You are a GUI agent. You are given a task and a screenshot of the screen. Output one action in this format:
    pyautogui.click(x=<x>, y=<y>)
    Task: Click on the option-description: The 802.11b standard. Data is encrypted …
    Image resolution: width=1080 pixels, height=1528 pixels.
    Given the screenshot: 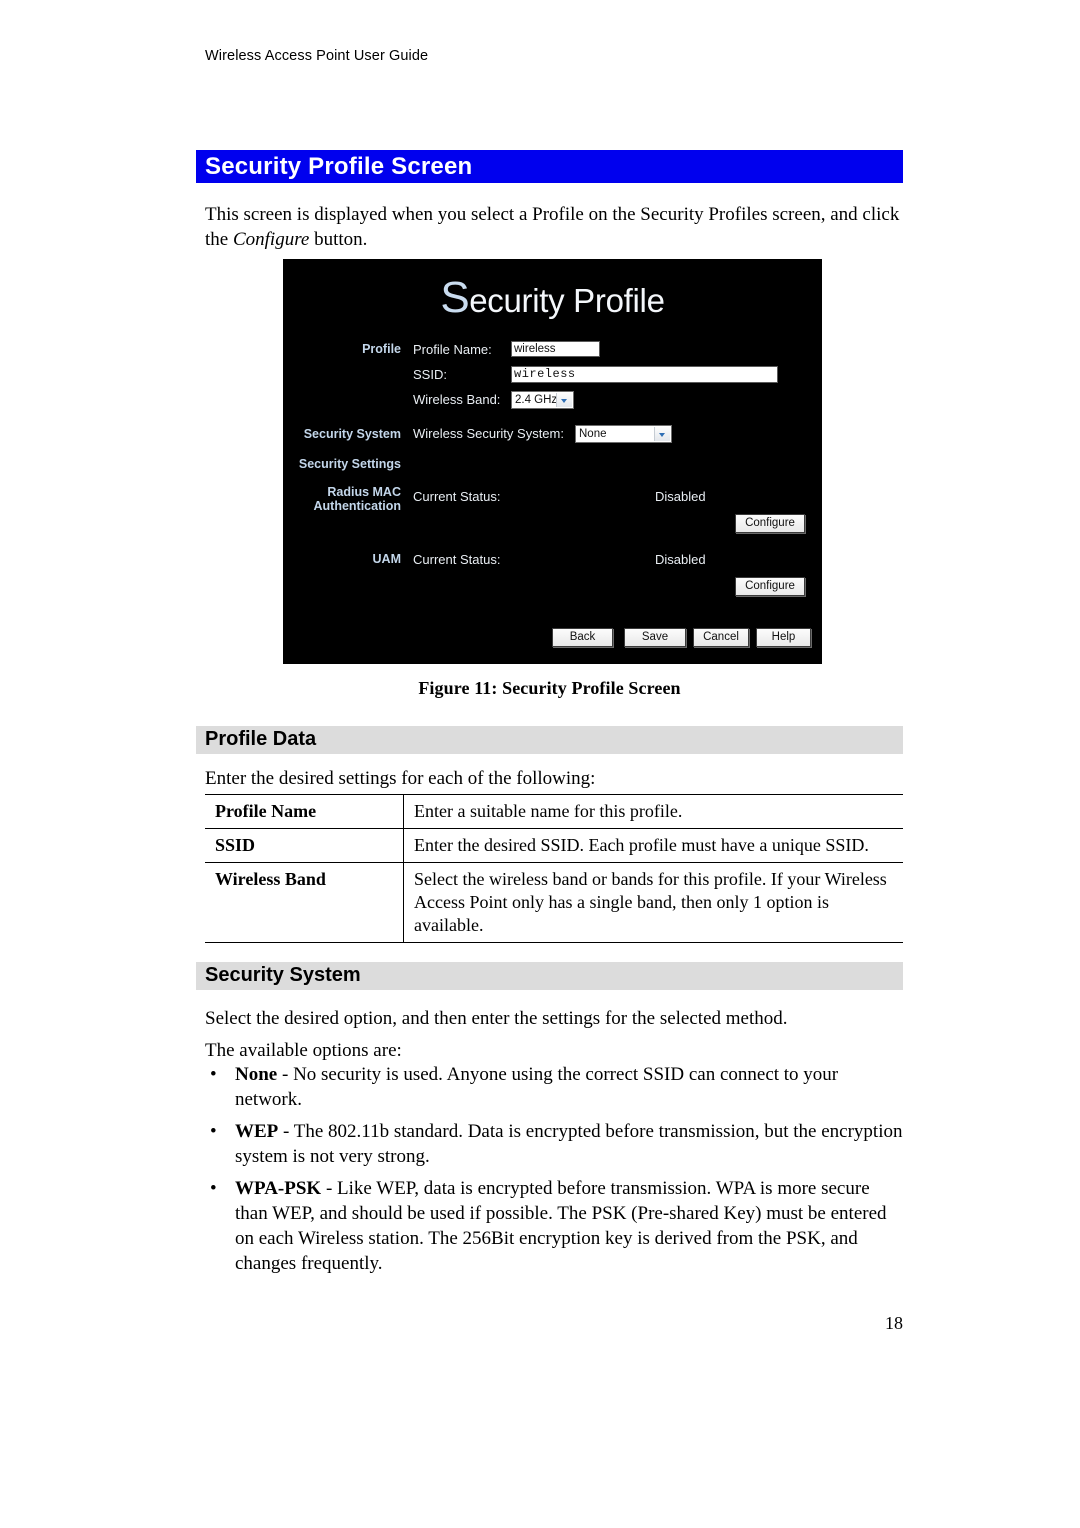 What is the action you would take?
    pyautogui.click(x=569, y=1144)
    